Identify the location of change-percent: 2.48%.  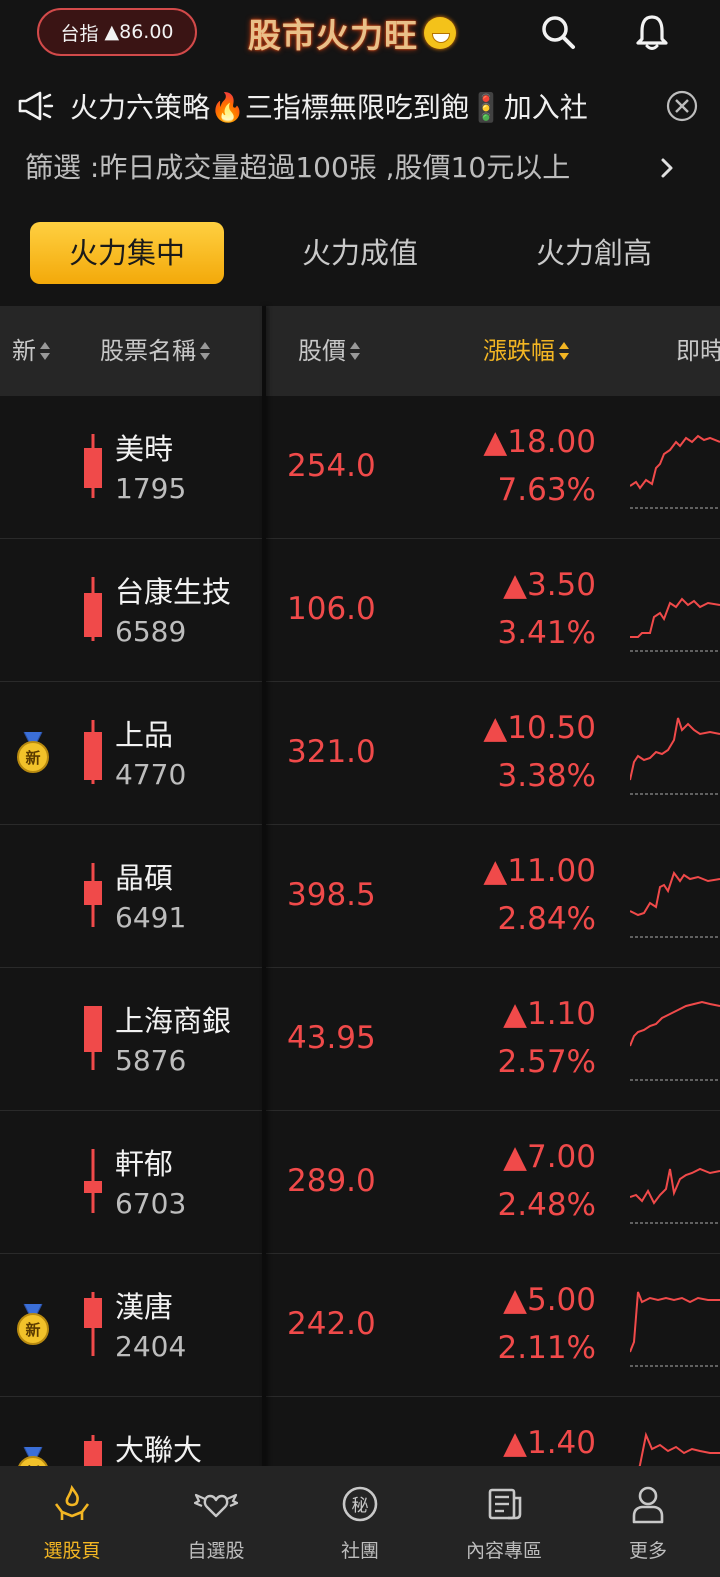
(546, 1205).